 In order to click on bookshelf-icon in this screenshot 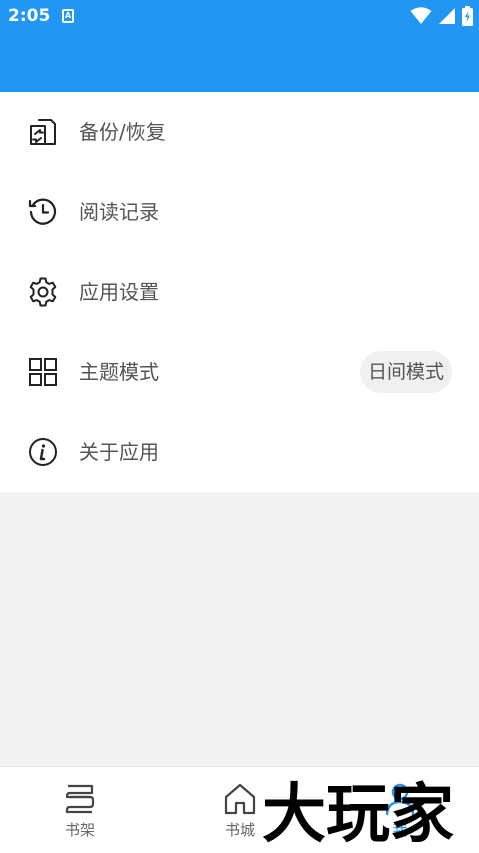, I will do `click(80, 799)`.